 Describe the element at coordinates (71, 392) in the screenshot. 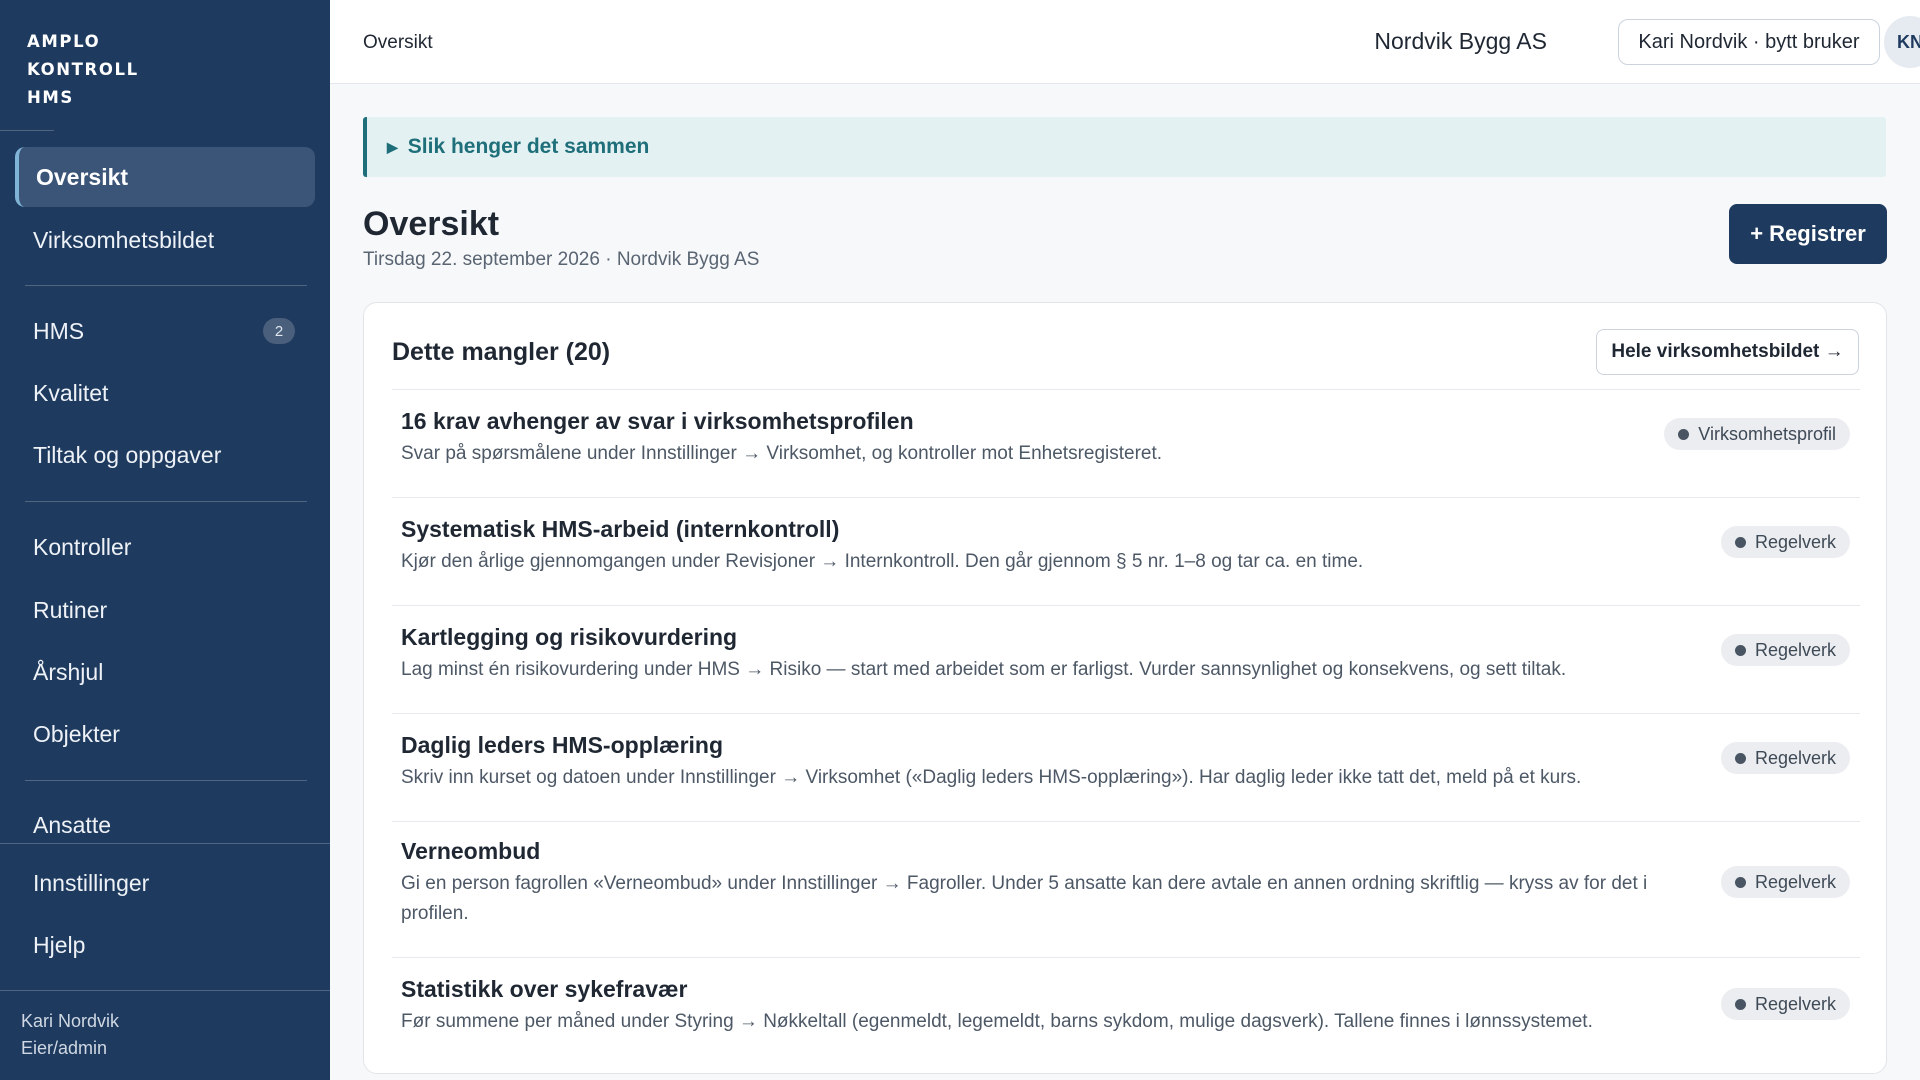

I see `sidebar-item-label: Kvalitet` at that location.